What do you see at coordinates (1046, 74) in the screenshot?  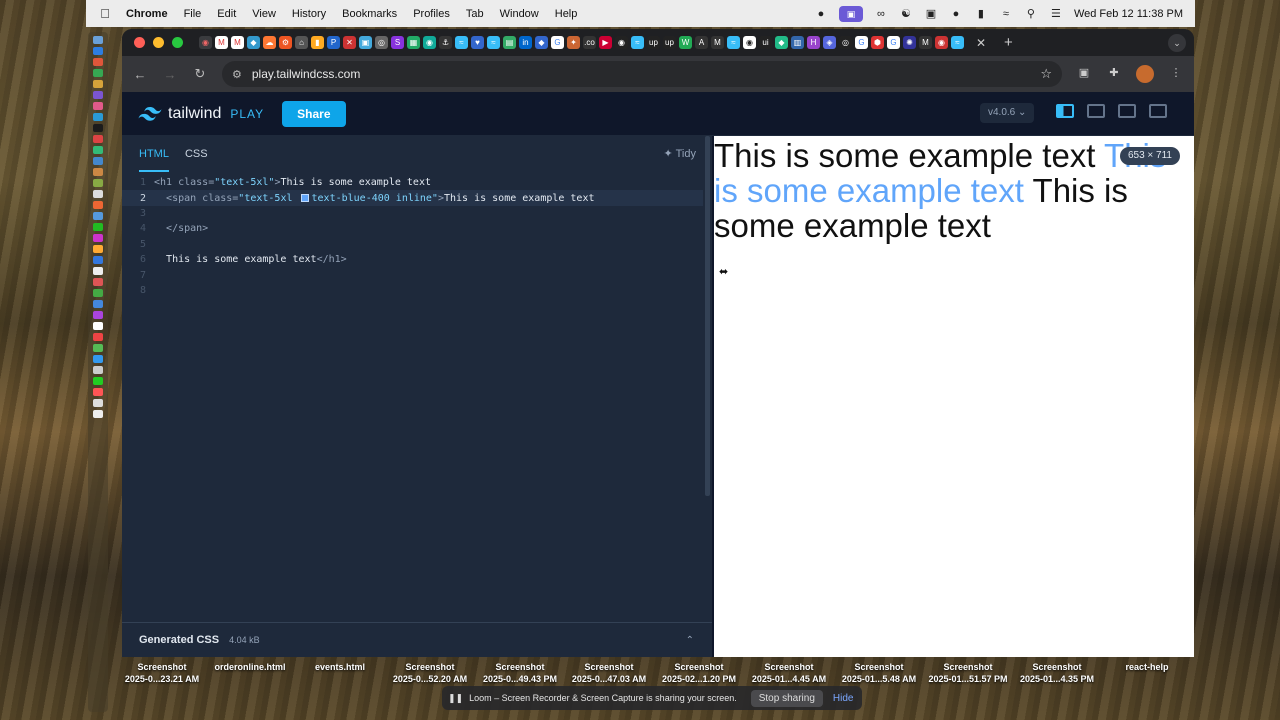 I see `bookmark-star-icon: ☆` at bounding box center [1046, 74].